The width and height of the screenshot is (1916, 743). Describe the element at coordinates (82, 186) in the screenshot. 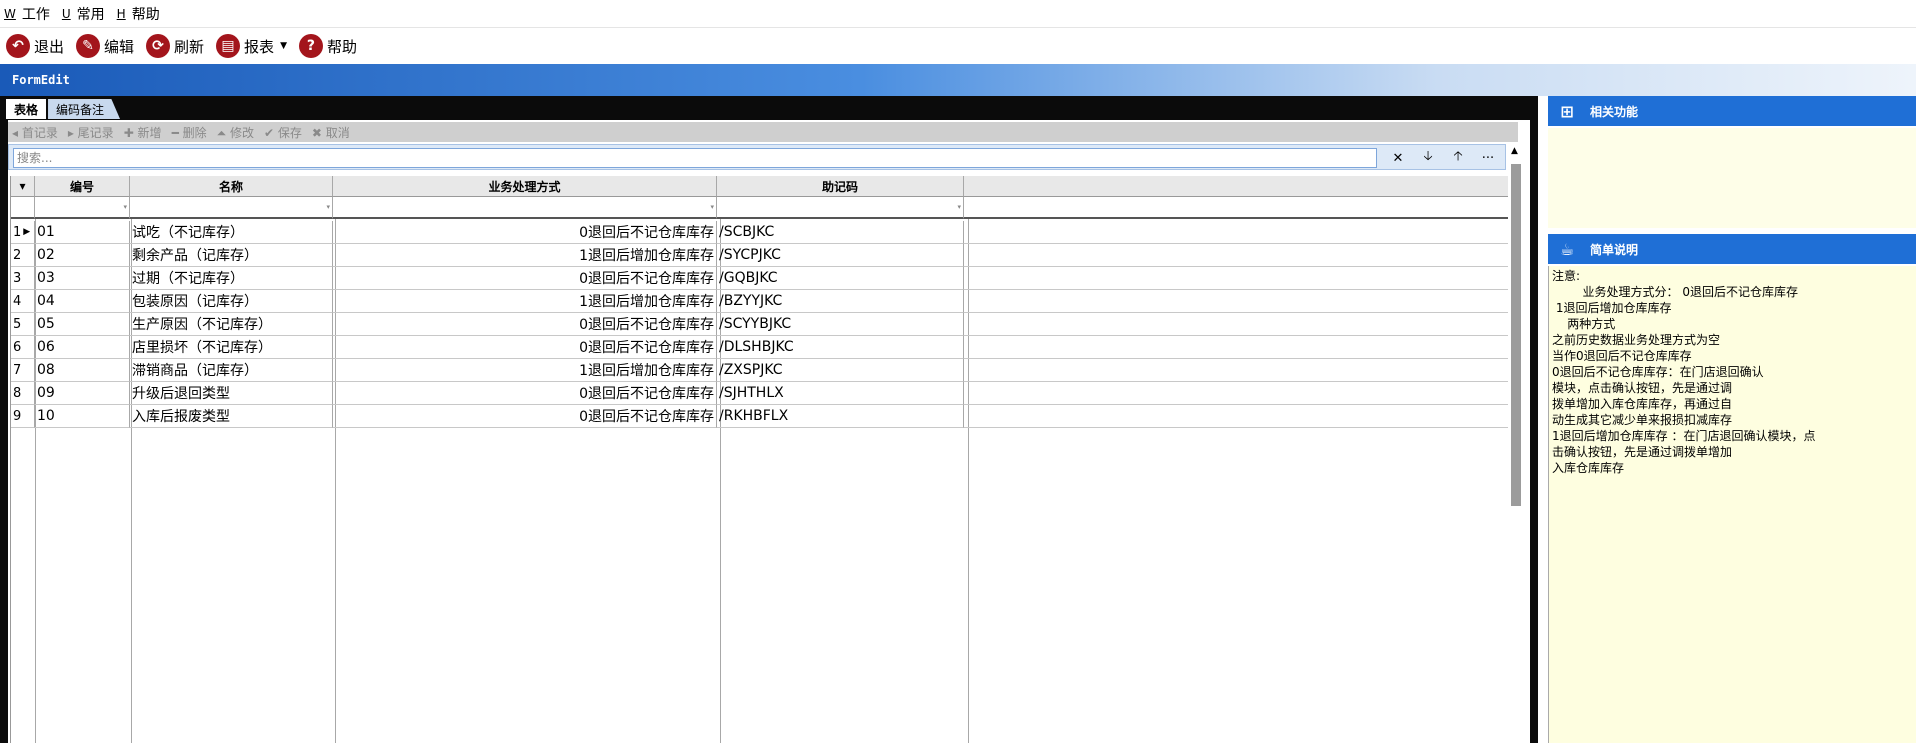

I see `column-header-code: 编号` at that location.